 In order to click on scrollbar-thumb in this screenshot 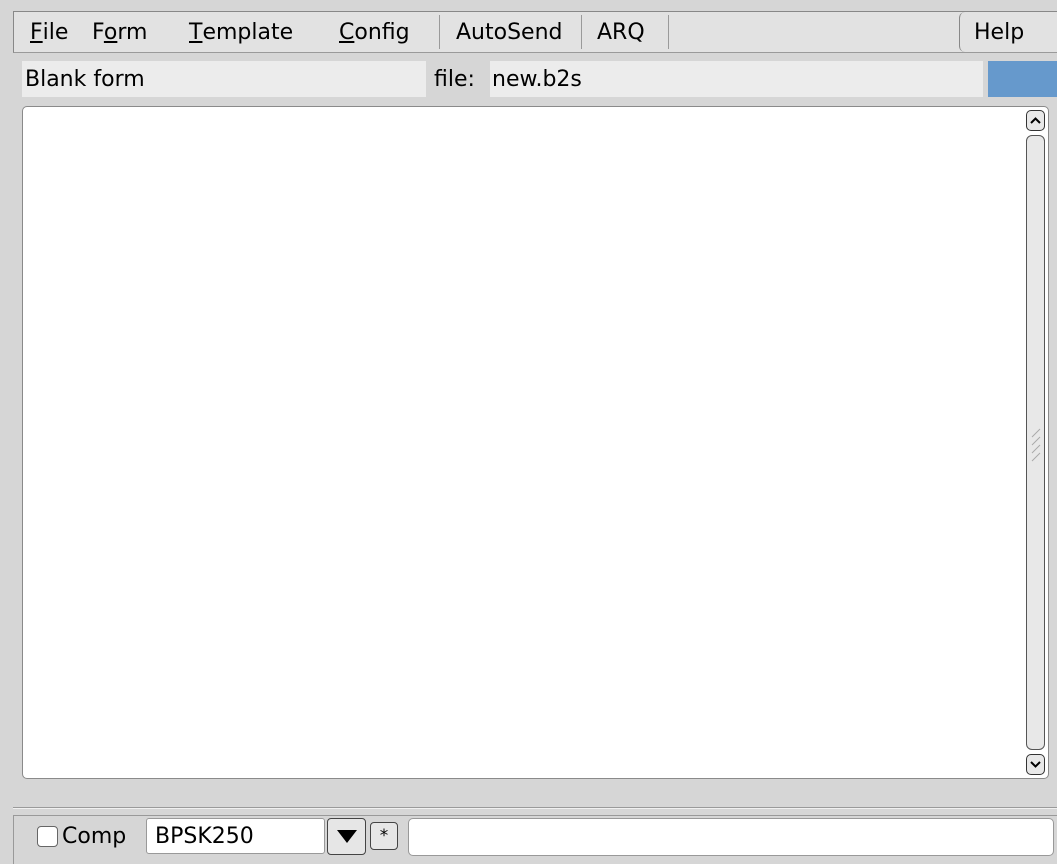, I will do `click(1035, 442)`.